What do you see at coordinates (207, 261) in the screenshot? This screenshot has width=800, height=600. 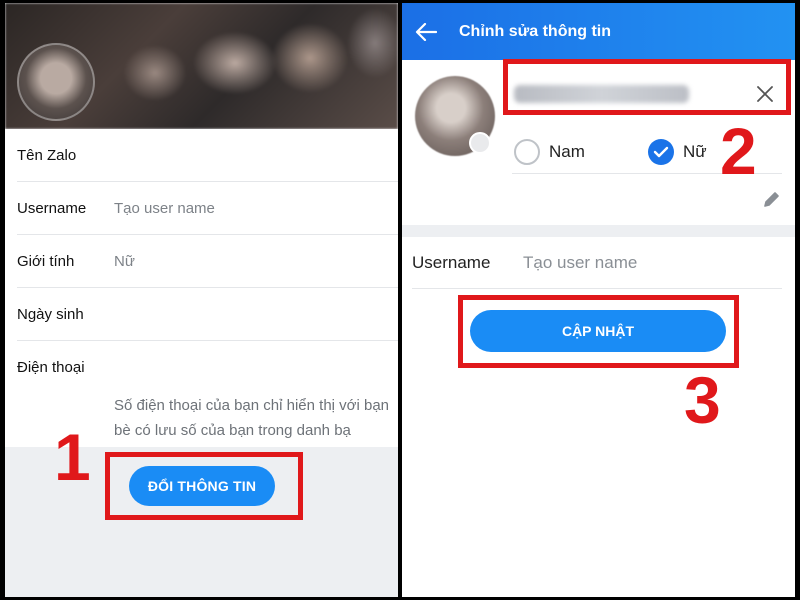 I see `row-gender: Giới tính Nữ` at bounding box center [207, 261].